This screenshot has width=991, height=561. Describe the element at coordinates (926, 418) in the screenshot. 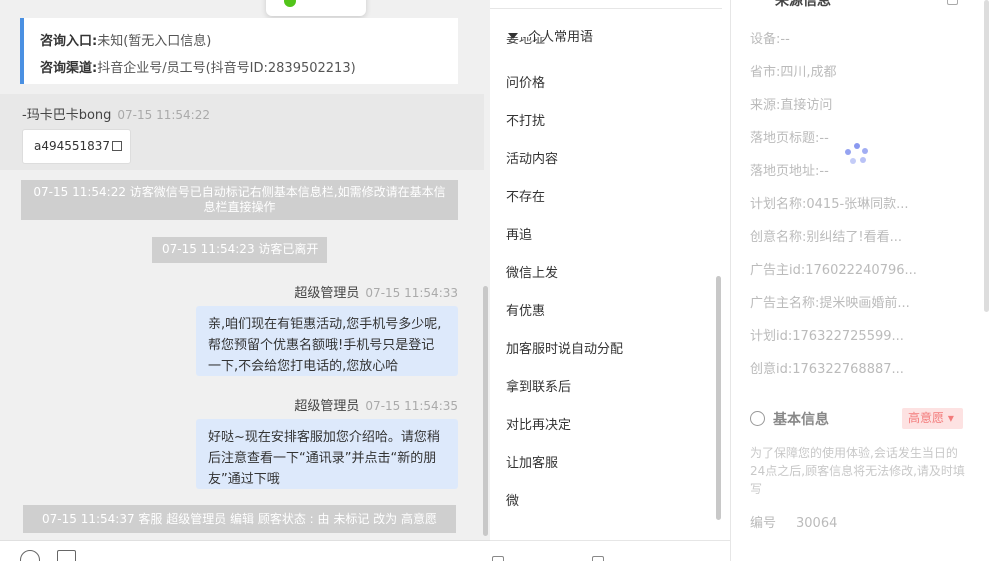

I see `intent-status-label: 高意愿` at that location.